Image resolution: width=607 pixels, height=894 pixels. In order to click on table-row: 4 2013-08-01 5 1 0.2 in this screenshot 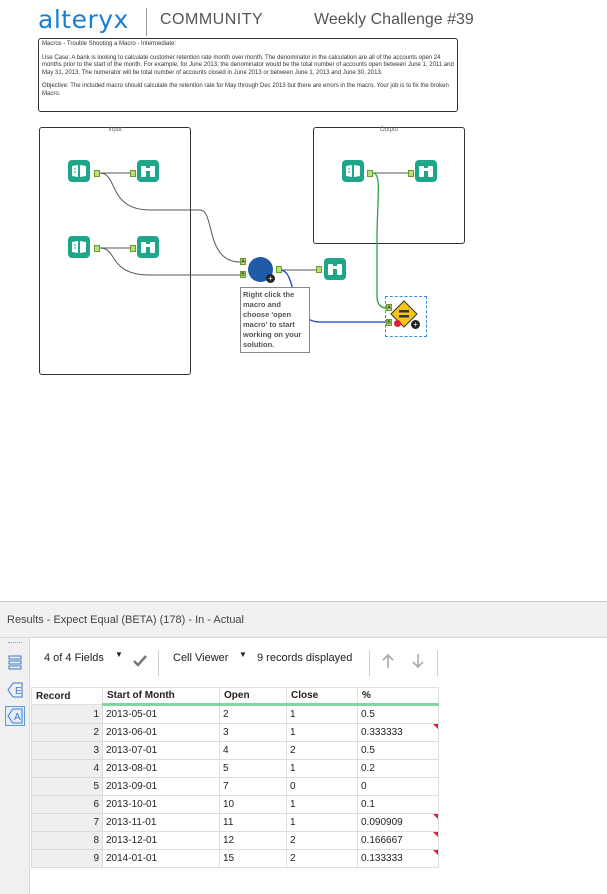, I will do `click(235, 768)`.